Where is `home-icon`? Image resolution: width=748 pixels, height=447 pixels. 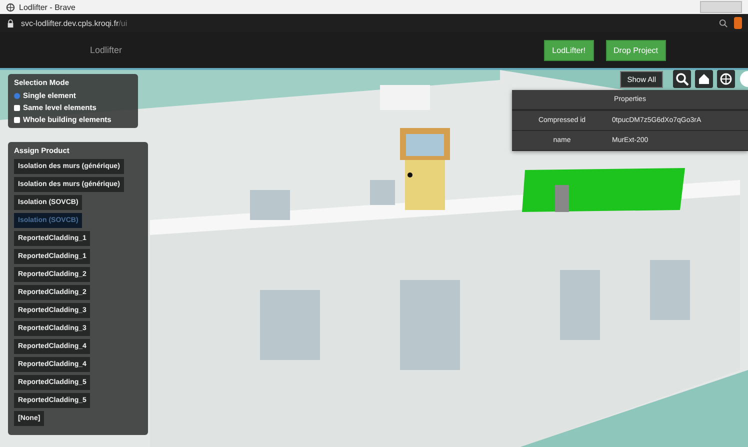 home-icon is located at coordinates (704, 79).